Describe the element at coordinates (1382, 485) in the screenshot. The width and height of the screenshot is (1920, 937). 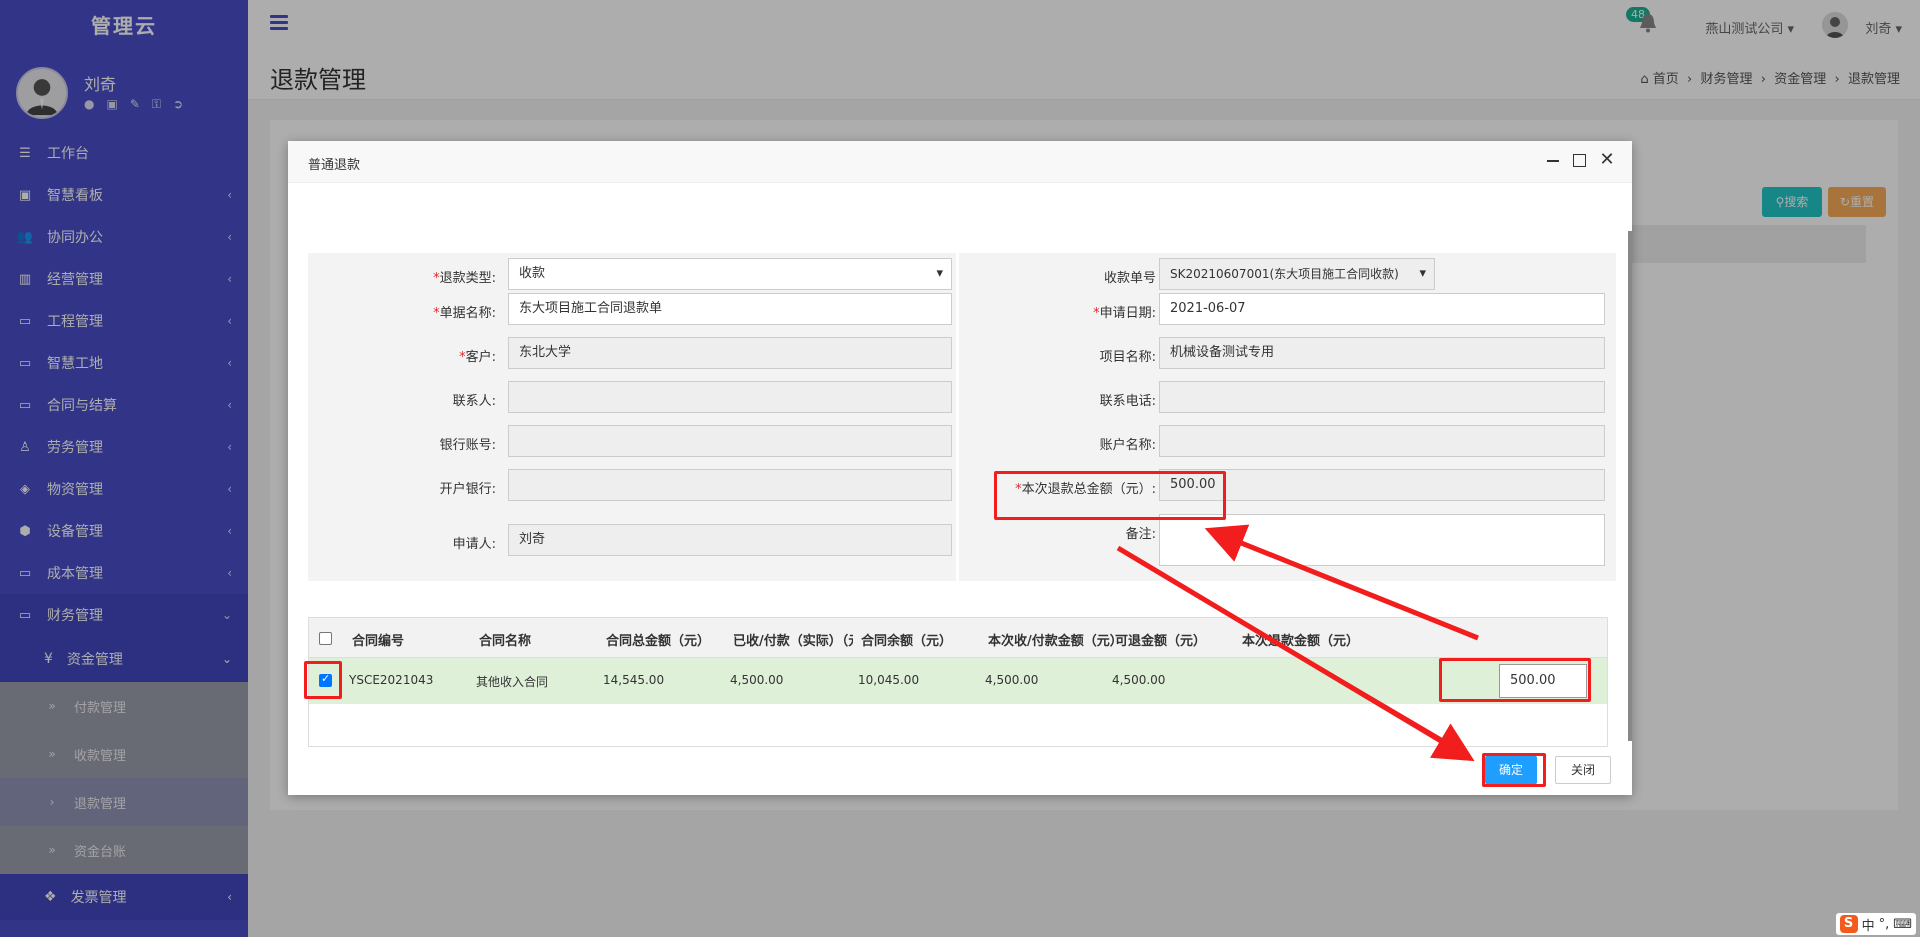
I see `total-refund-input: 500.00` at that location.